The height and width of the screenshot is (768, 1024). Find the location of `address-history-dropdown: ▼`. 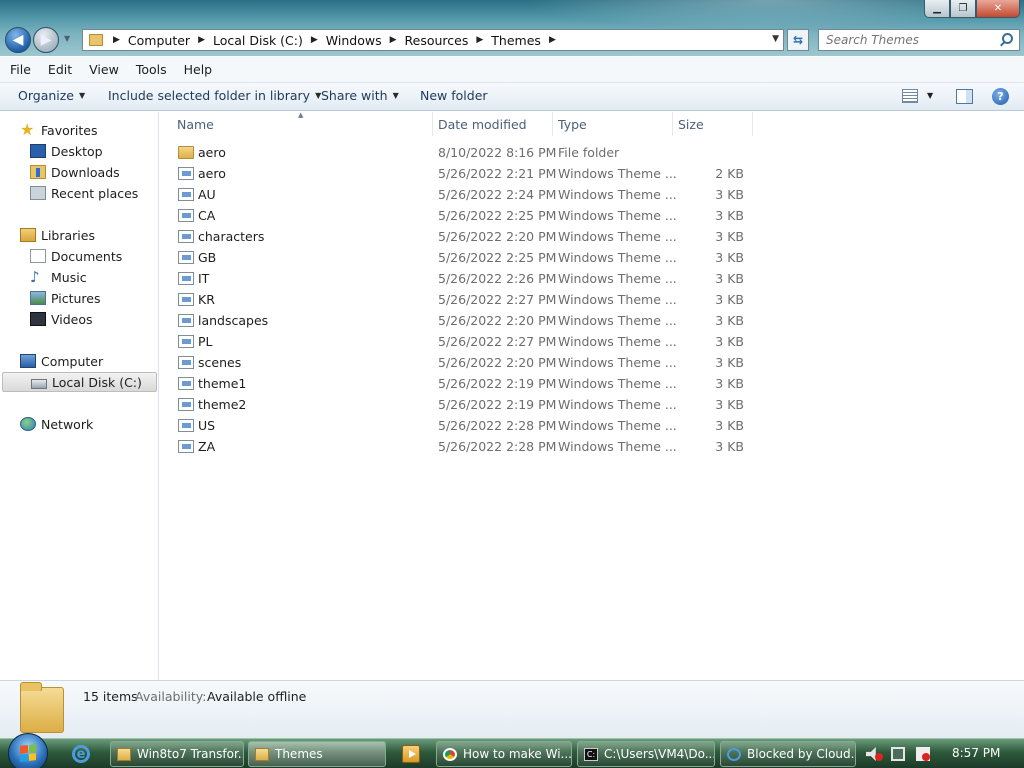

address-history-dropdown: ▼ is located at coordinates (775, 39).